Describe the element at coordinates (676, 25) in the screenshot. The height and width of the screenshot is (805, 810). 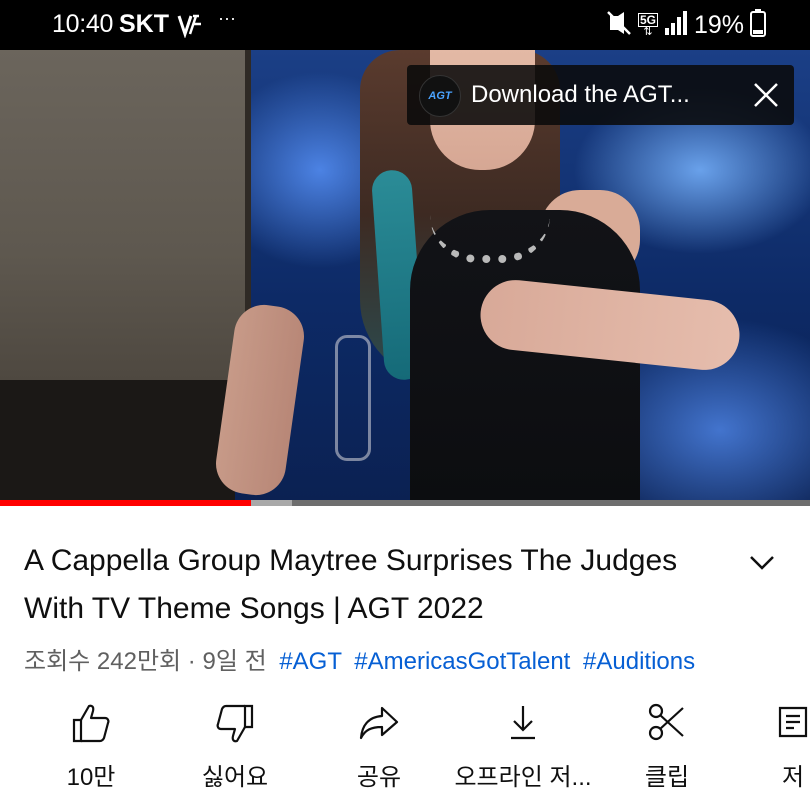
I see `signal-icon` at that location.